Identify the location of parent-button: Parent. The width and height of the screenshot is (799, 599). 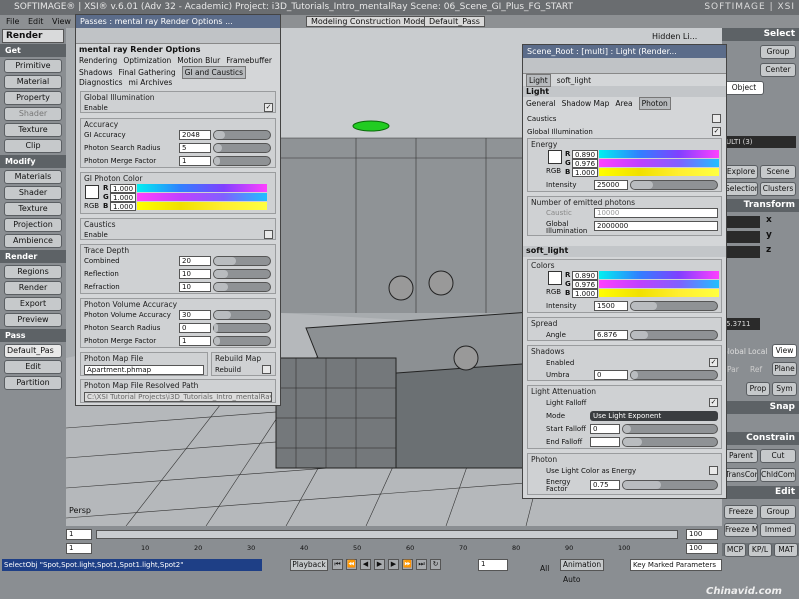
(741, 456).